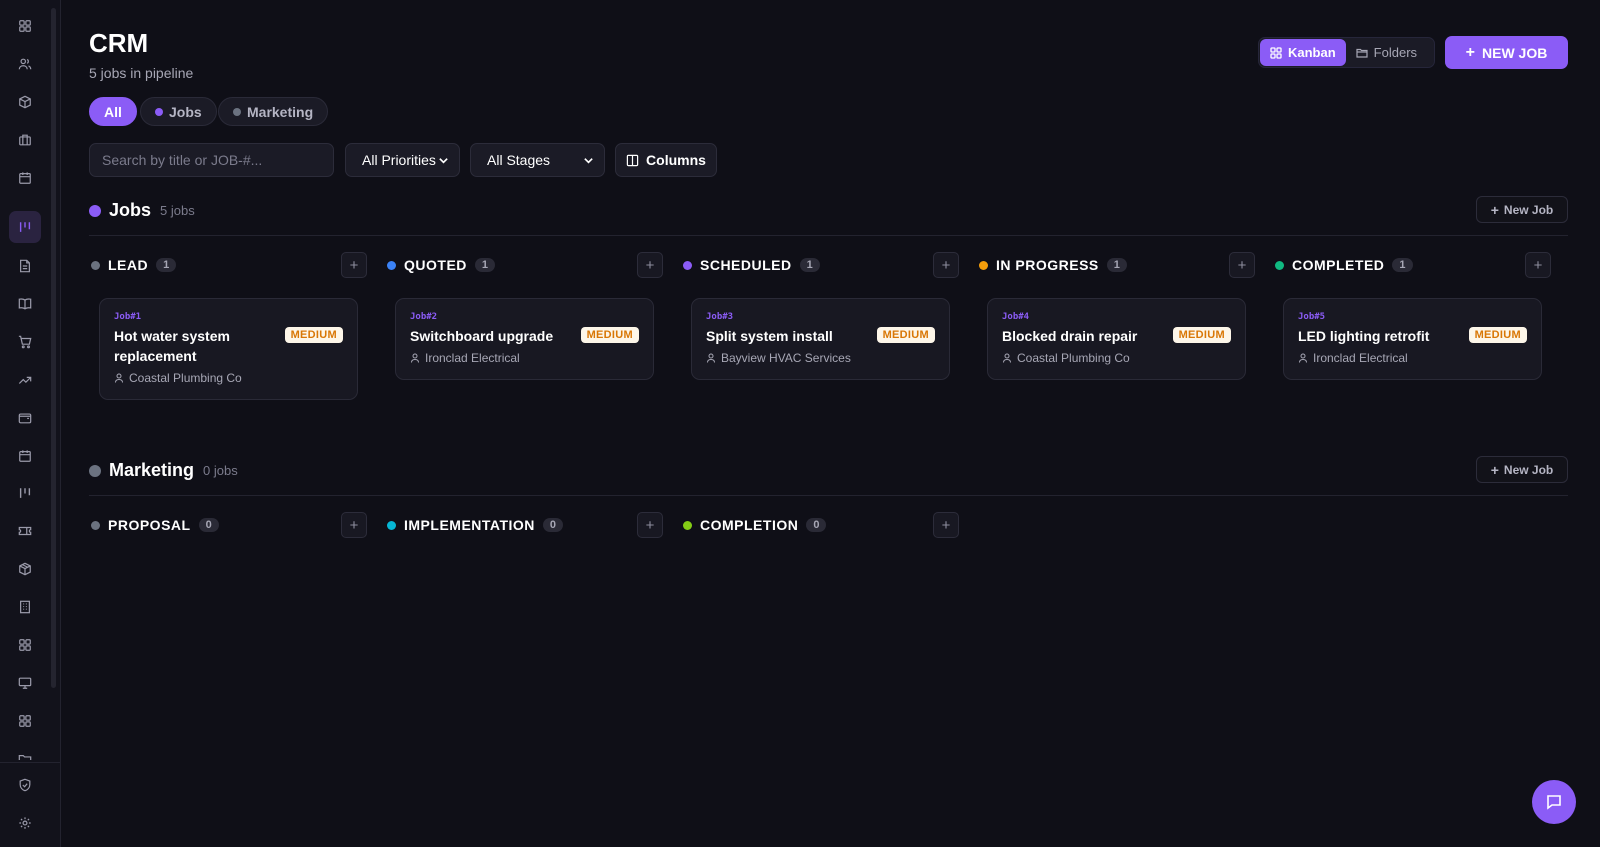  What do you see at coordinates (25, 64) in the screenshot?
I see `users-icon` at bounding box center [25, 64].